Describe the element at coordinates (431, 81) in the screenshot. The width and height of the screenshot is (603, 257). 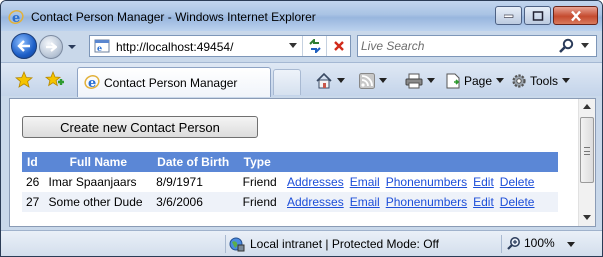
I see `print-dropdown-icon` at that location.